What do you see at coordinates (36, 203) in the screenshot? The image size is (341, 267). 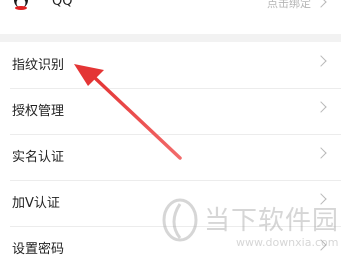 I see `menu-item-label: 加V认证` at bounding box center [36, 203].